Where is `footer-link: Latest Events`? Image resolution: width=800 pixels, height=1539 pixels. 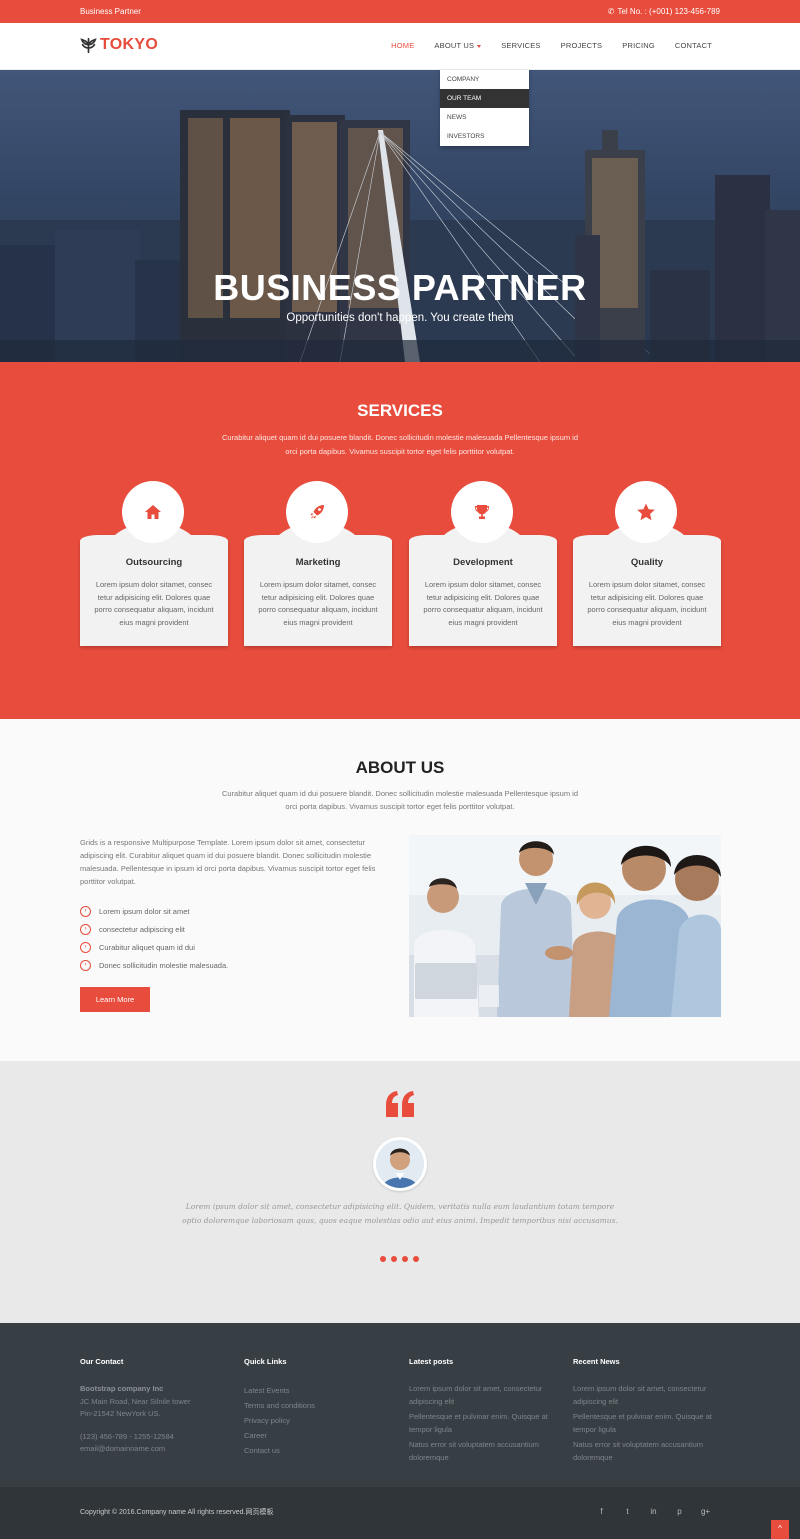
footer-link: Latest Events is located at coordinates (319, 1390).